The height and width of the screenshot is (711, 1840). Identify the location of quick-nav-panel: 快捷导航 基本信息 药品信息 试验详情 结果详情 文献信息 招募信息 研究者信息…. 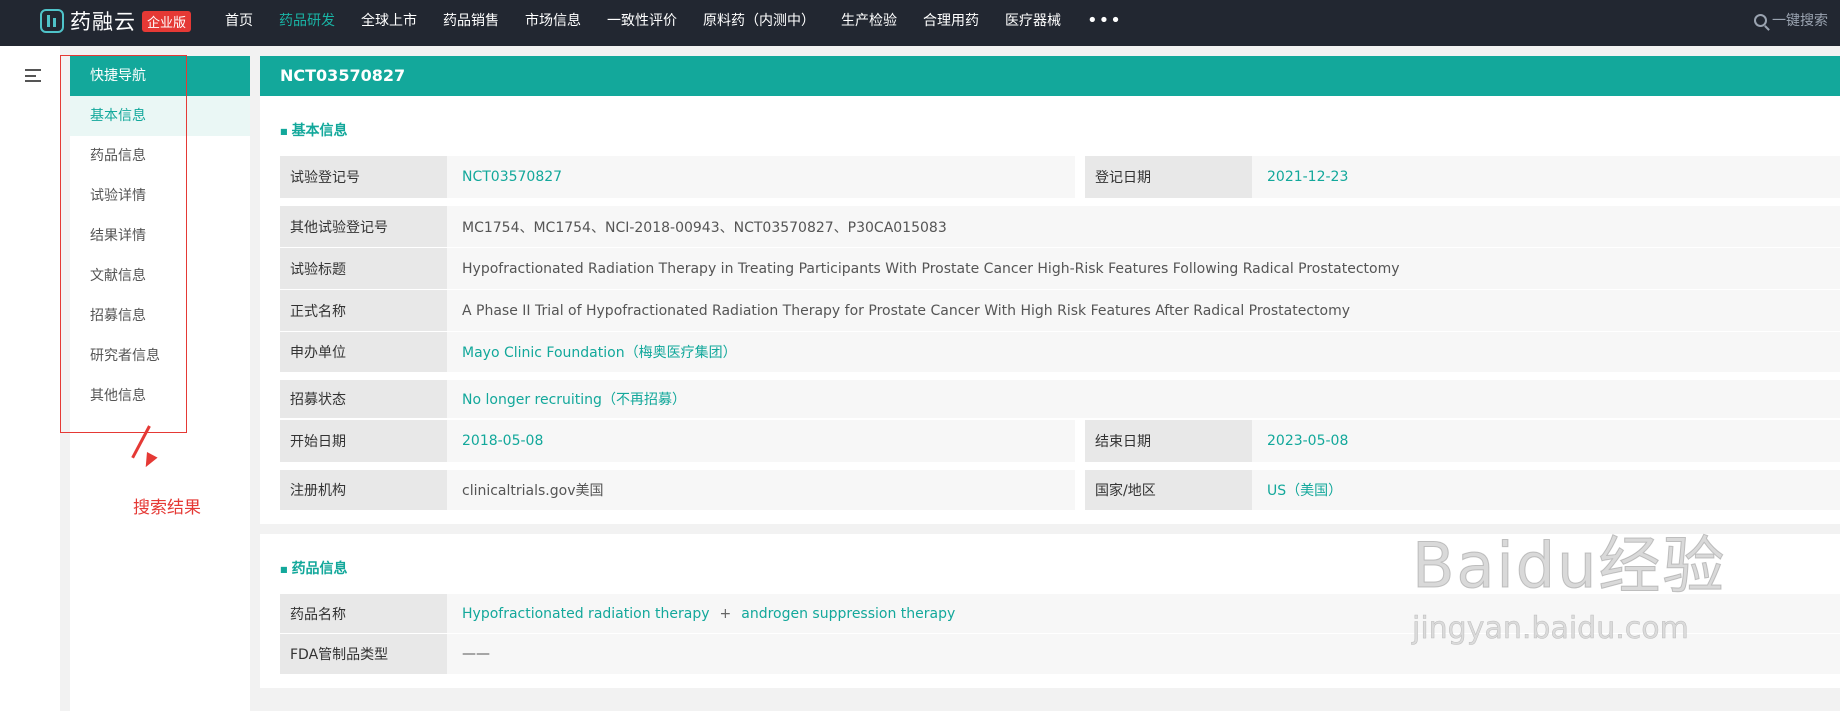
(160, 383).